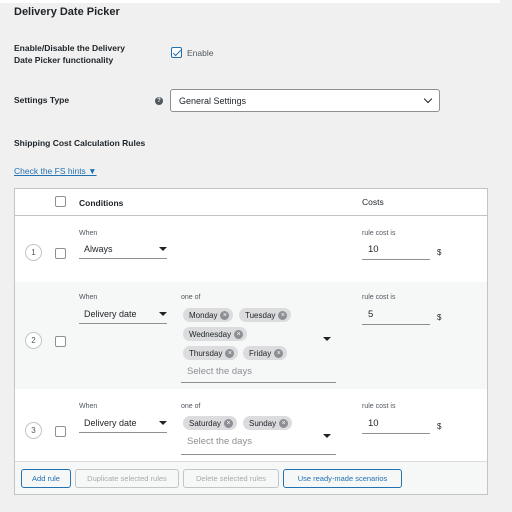 The height and width of the screenshot is (512, 512). Describe the element at coordinates (55, 171) in the screenshot. I see `fs-hints-link: Check the FS hints ▼` at that location.